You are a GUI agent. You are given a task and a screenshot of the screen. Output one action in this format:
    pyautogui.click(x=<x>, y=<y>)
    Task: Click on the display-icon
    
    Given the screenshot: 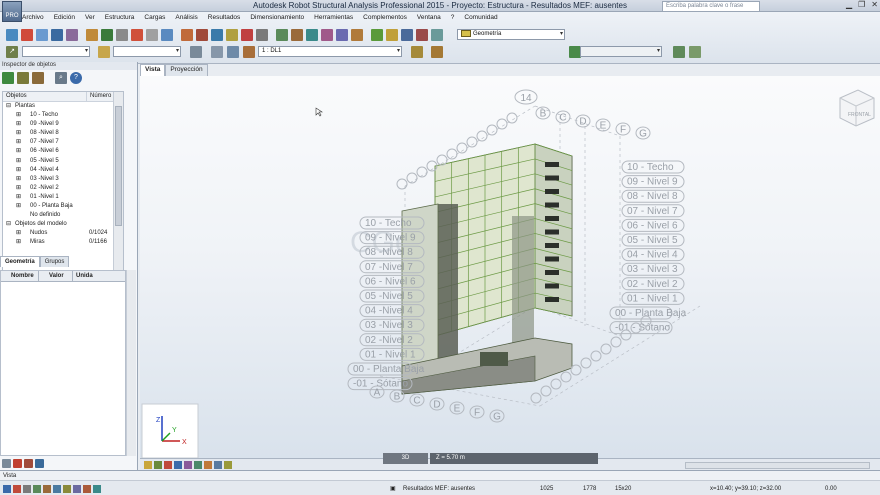 What is the action you would take?
    pyautogui.click(x=217, y=52)
    